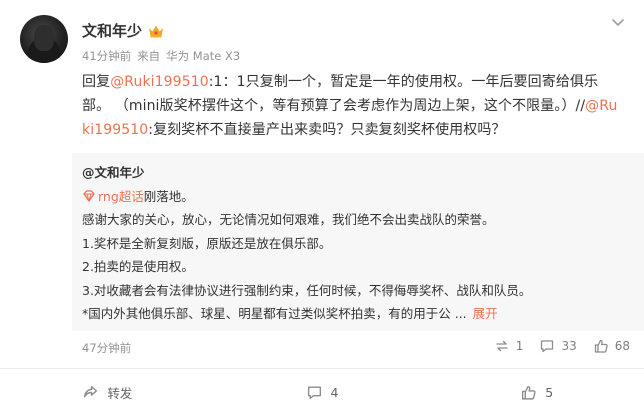  What do you see at coordinates (106, 348) in the screenshot?
I see `quoted-time: 47分钟前` at bounding box center [106, 348].